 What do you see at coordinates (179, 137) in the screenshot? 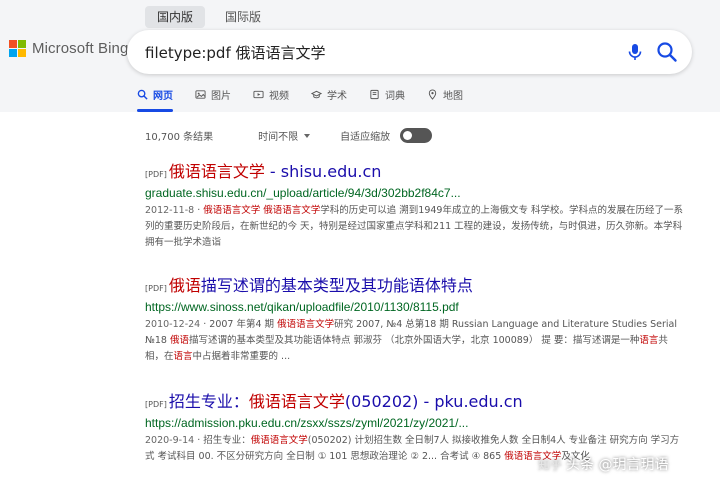
I see `result-count: 10,700 条结果` at bounding box center [179, 137].